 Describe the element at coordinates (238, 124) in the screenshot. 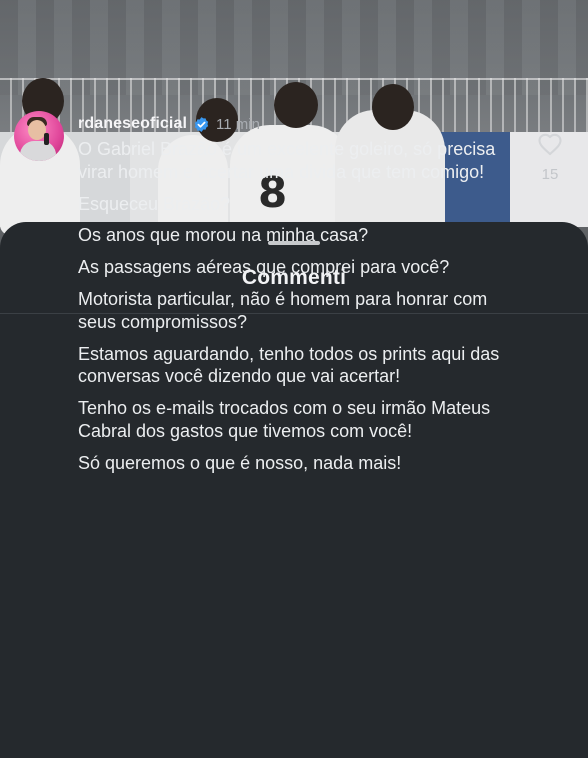

I see `comment-timestamp: 11 min` at that location.